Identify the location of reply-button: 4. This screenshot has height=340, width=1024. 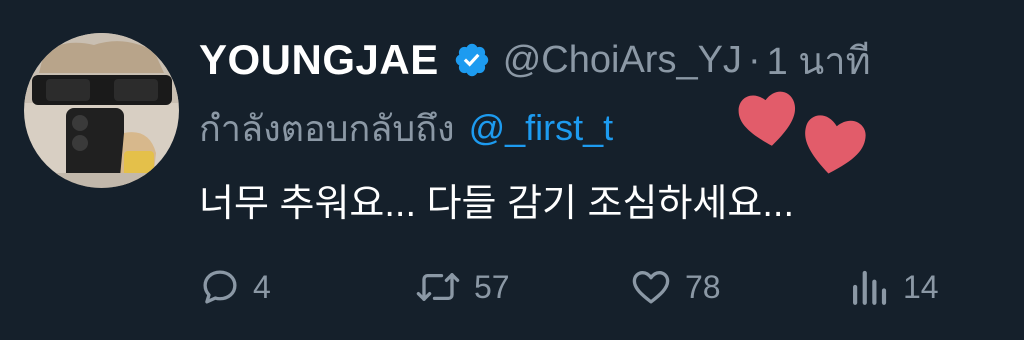
(235, 287).